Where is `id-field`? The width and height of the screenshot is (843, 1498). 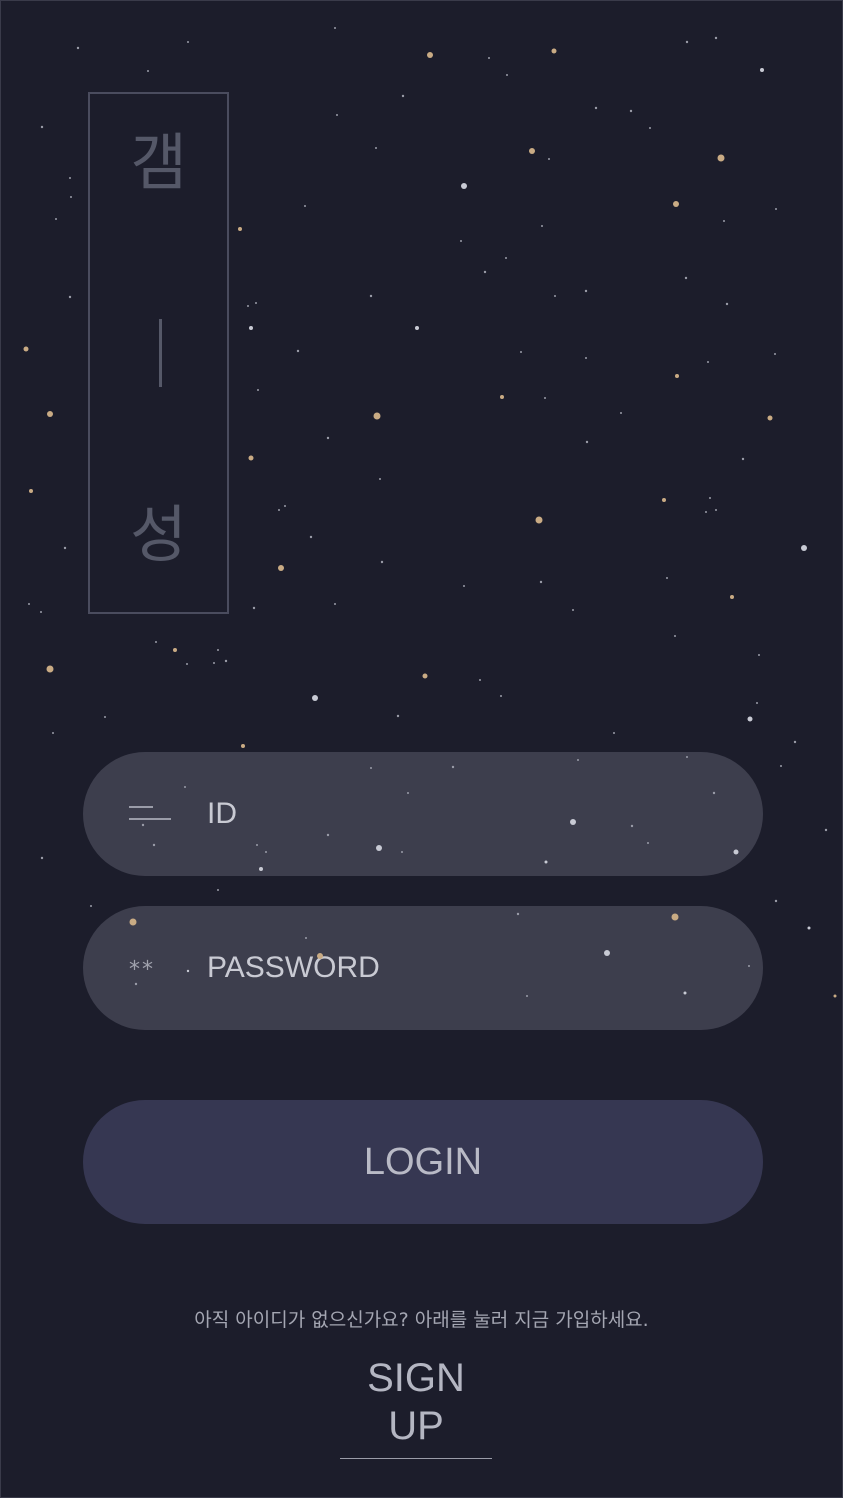
id-field is located at coordinates (423, 814).